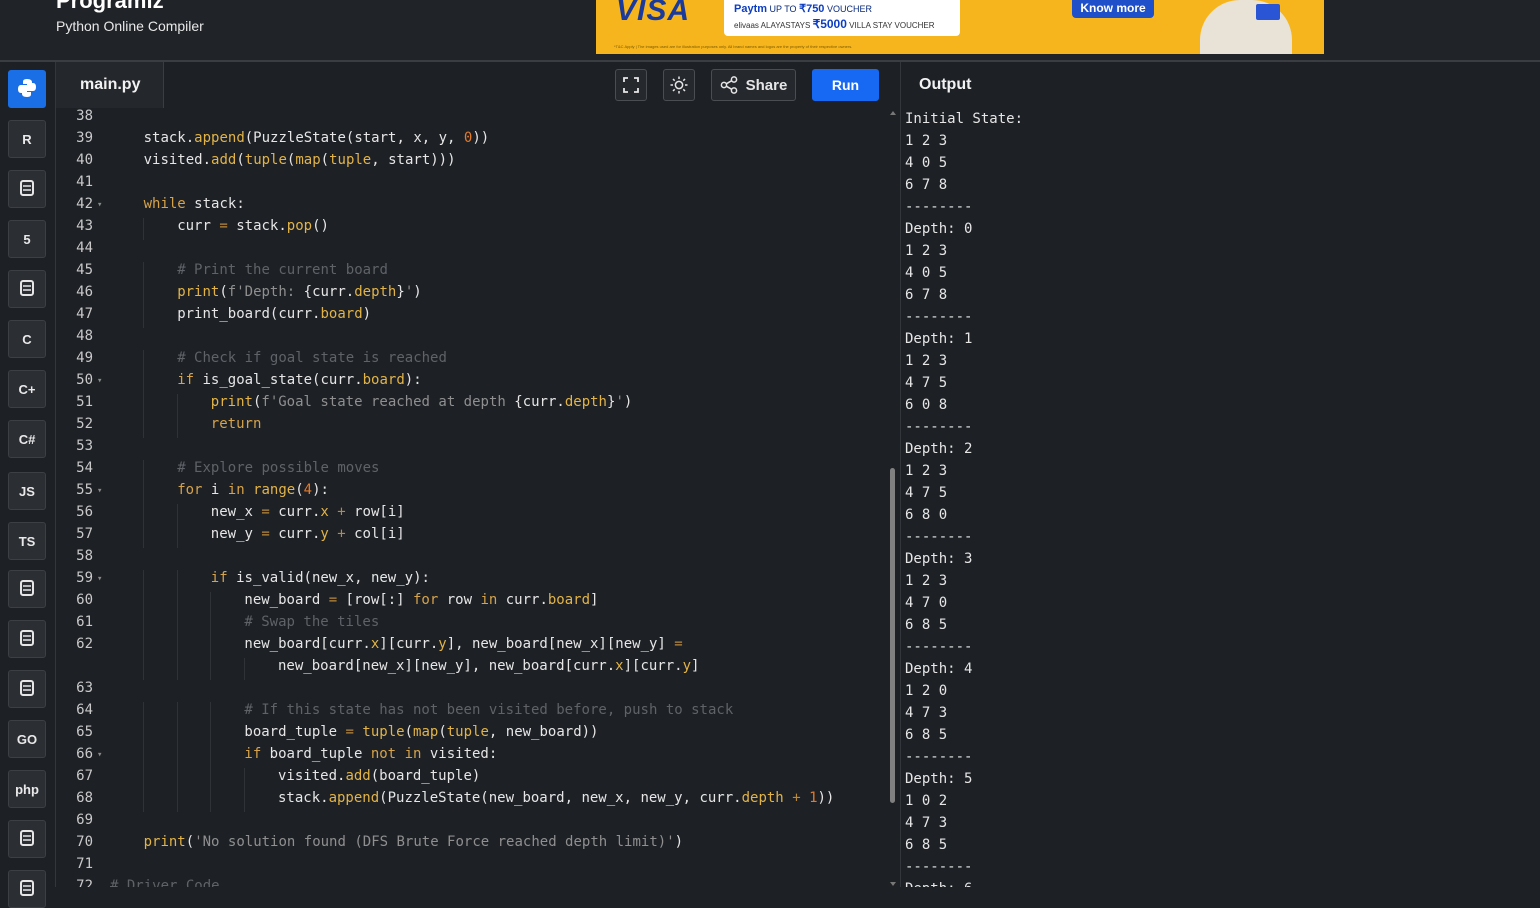 The width and height of the screenshot is (1540, 908). Describe the element at coordinates (27, 139) in the screenshot. I see `language-r-button: R` at that location.